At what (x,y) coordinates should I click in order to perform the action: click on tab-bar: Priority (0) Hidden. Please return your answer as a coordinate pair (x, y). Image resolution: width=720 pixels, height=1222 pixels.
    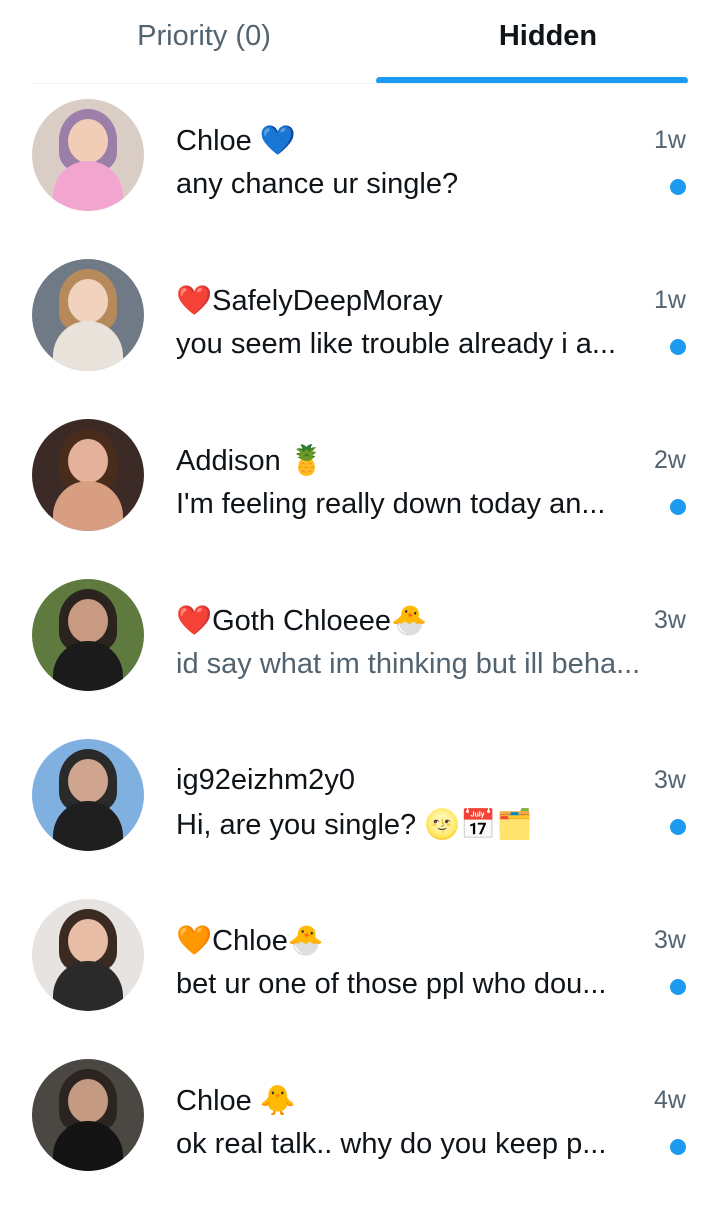
    Looking at the image, I should click on (360, 42).